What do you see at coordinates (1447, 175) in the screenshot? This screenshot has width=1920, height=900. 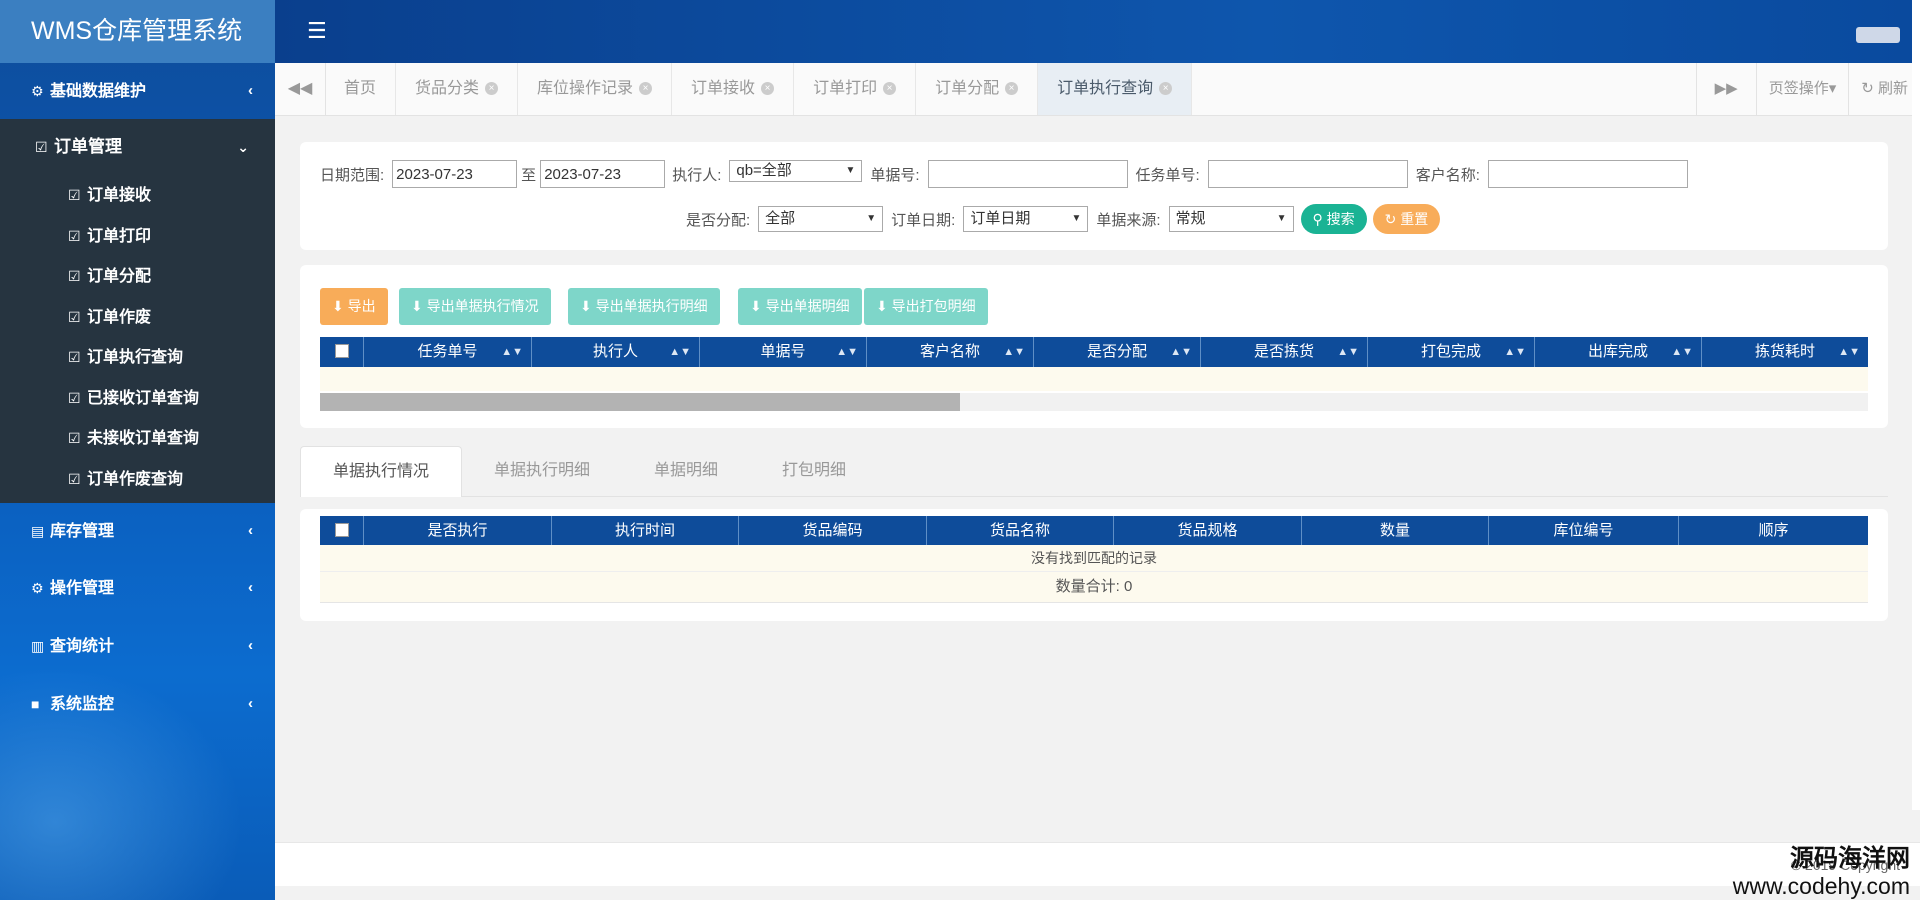 I see `customer-label: 客户名称:` at bounding box center [1447, 175].